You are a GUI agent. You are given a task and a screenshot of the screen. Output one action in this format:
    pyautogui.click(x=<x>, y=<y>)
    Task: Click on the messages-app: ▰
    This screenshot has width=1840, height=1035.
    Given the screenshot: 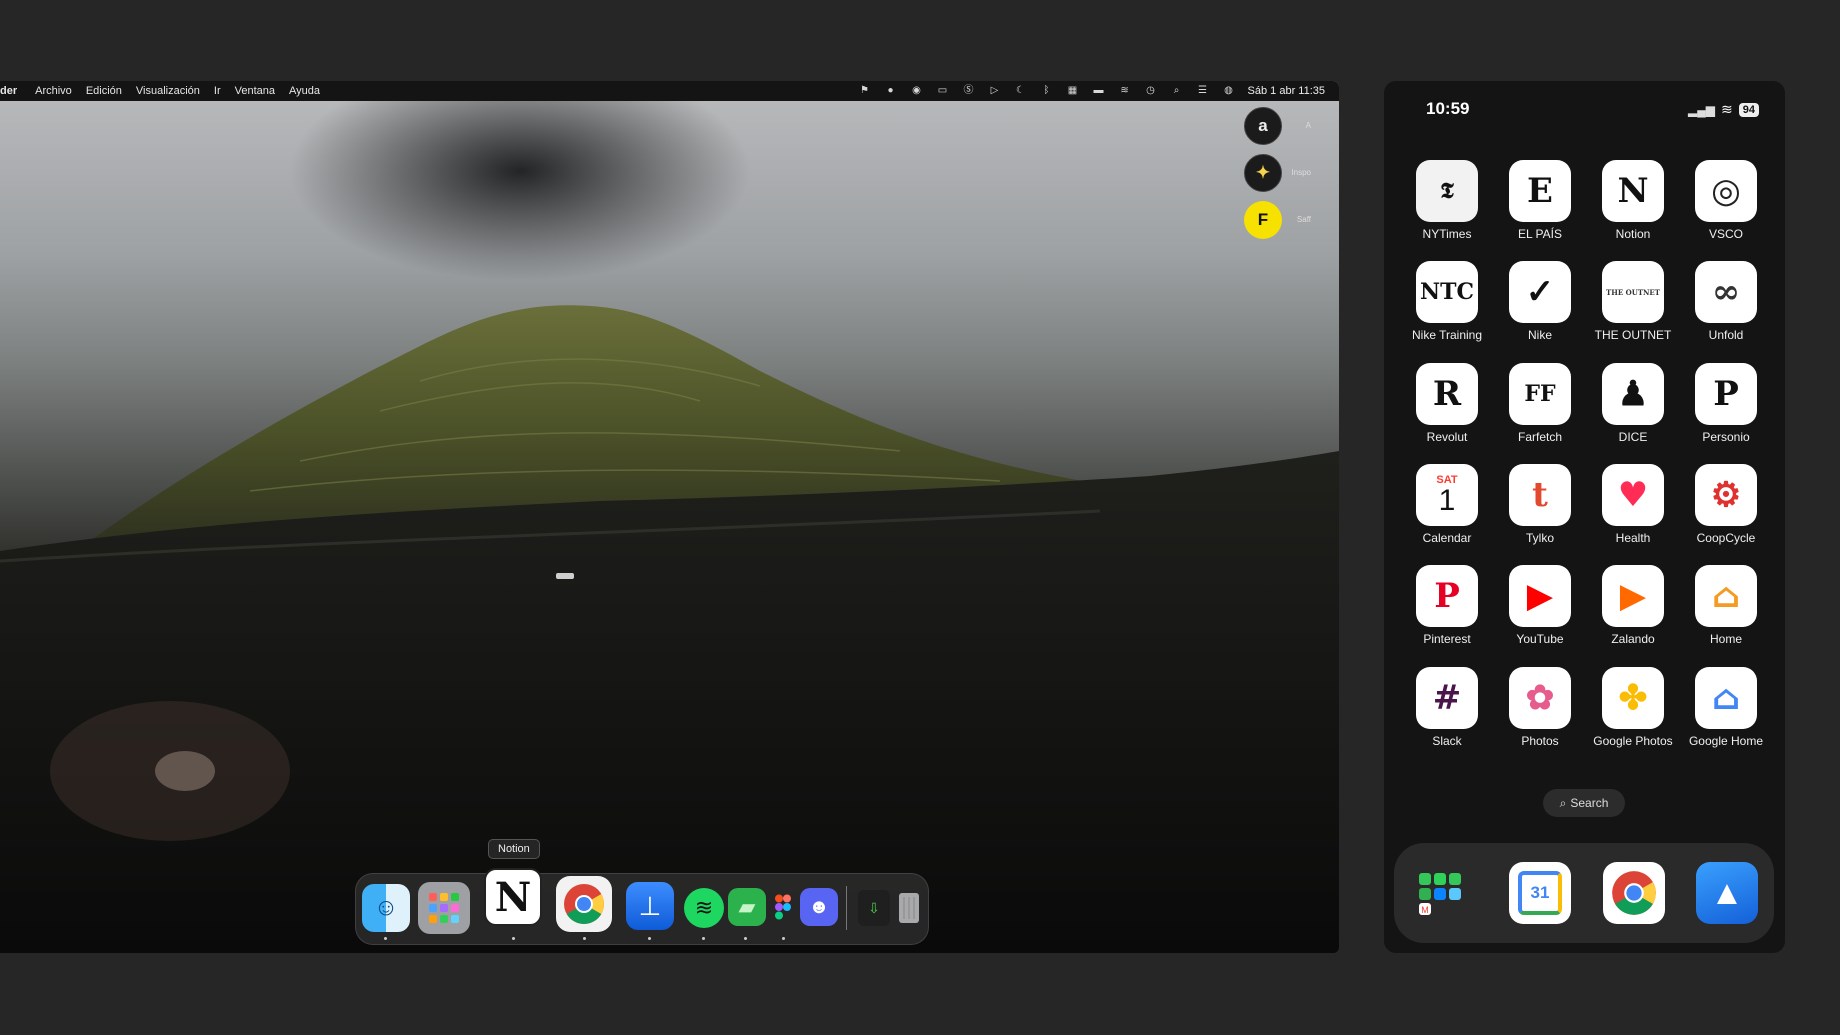 What is the action you would take?
    pyautogui.click(x=747, y=907)
    